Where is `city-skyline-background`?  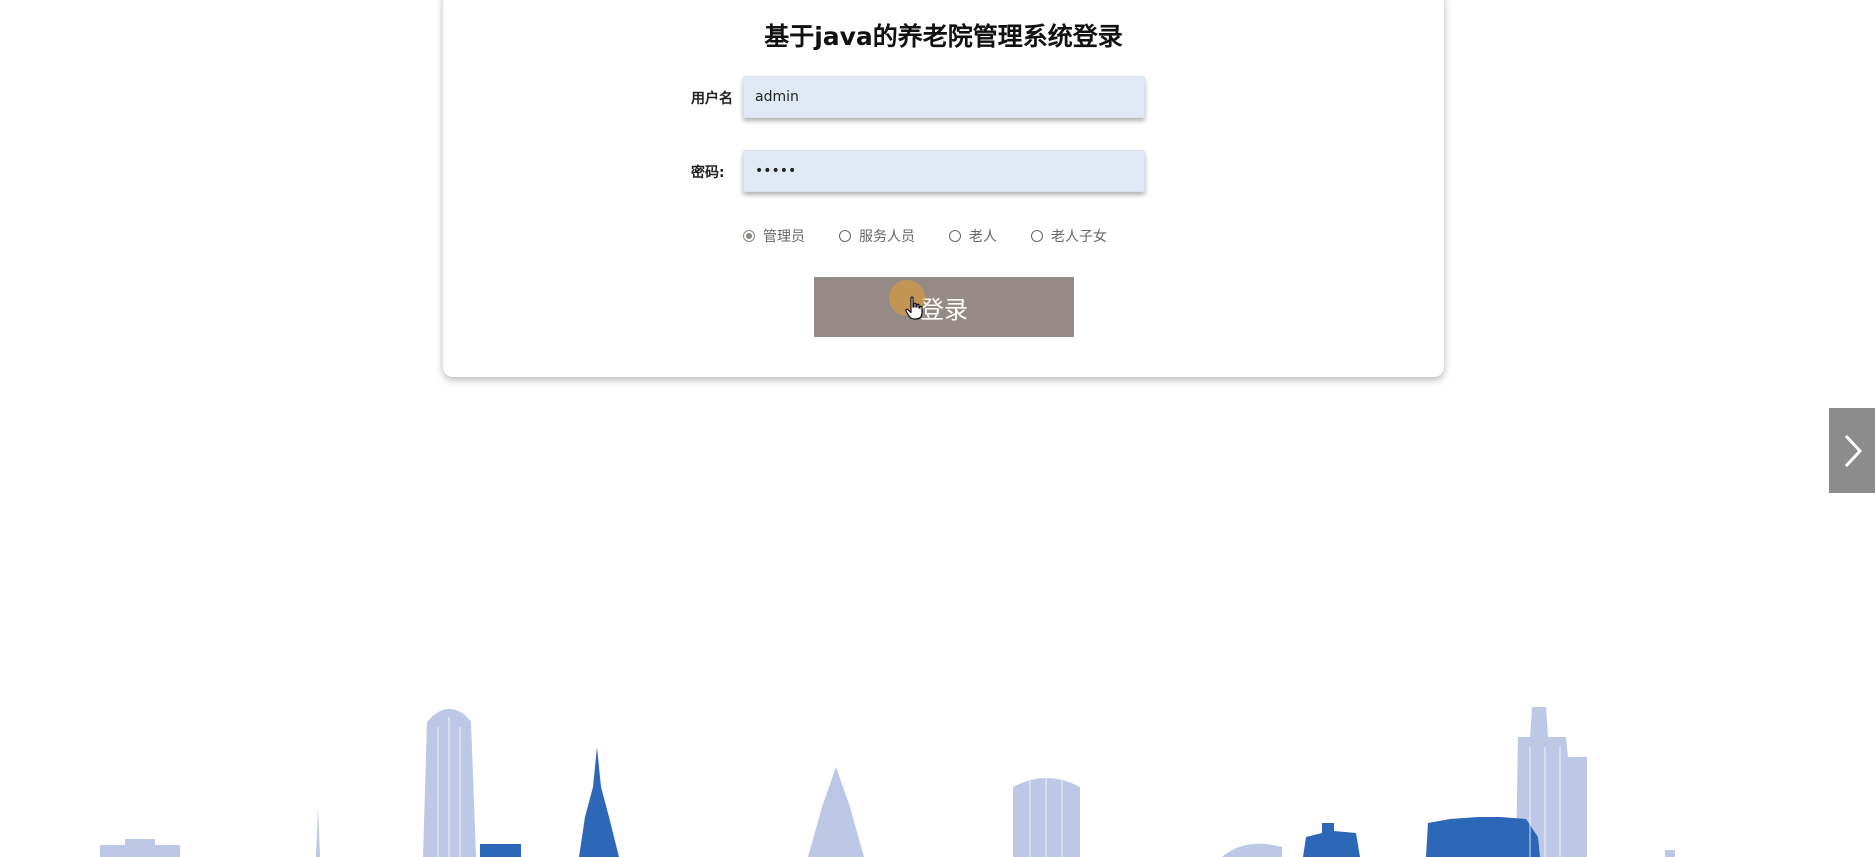
city-skyline-background is located at coordinates (887, 782).